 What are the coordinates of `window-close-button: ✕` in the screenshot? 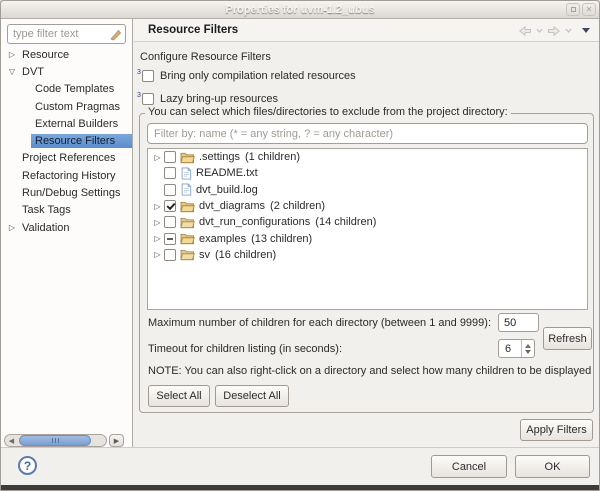 It's located at (589, 9).